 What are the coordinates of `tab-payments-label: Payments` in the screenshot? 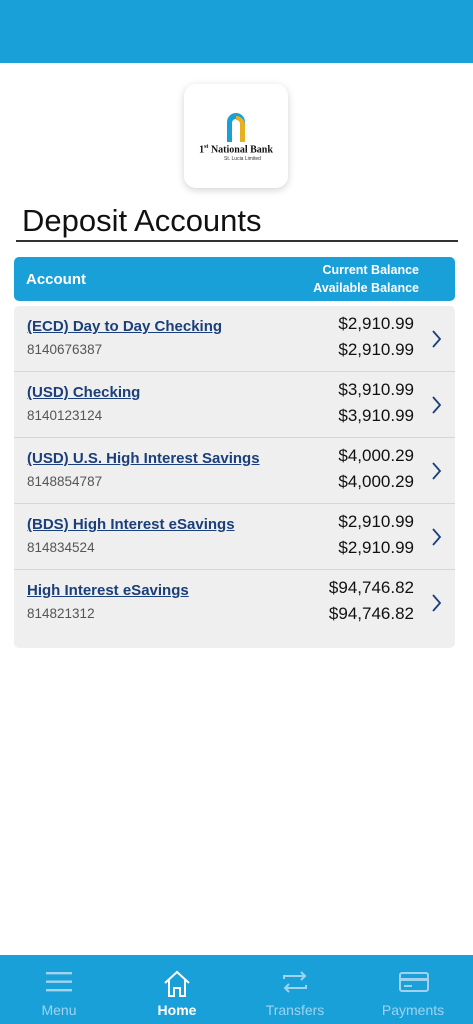 It's located at (413, 1010).